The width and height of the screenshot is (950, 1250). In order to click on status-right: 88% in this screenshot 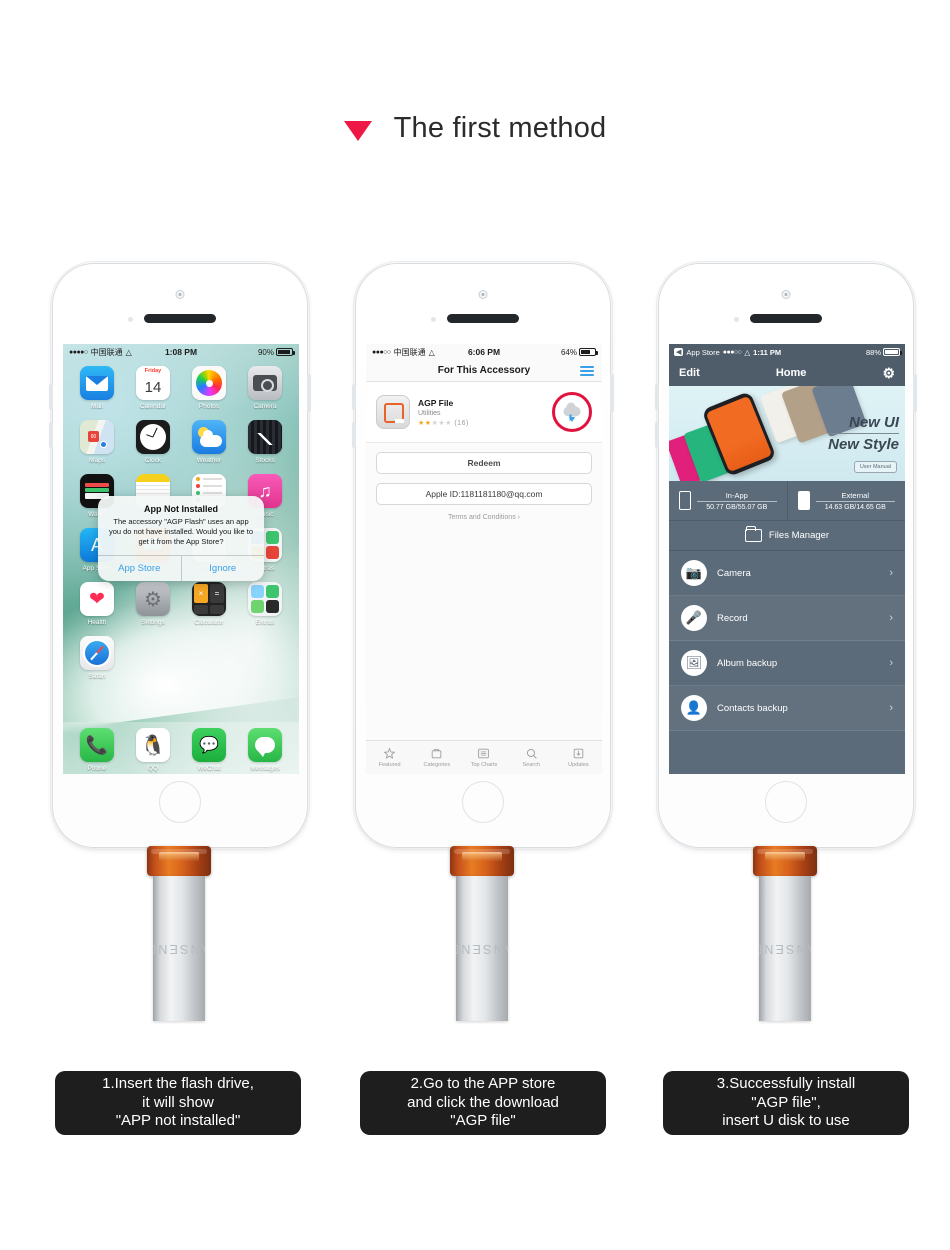, I will do `click(884, 352)`.